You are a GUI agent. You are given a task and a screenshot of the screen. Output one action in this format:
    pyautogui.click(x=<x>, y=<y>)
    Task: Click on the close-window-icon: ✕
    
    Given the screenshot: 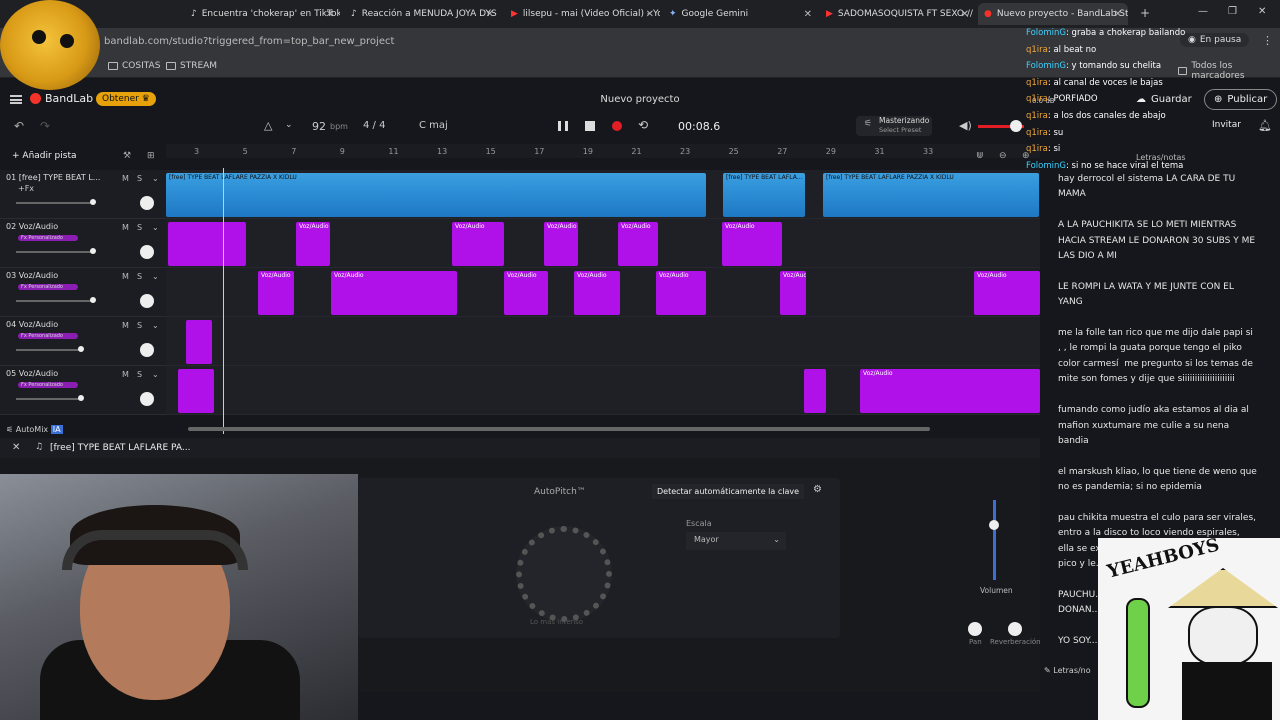 What is the action you would take?
    pyautogui.click(x=1262, y=11)
    